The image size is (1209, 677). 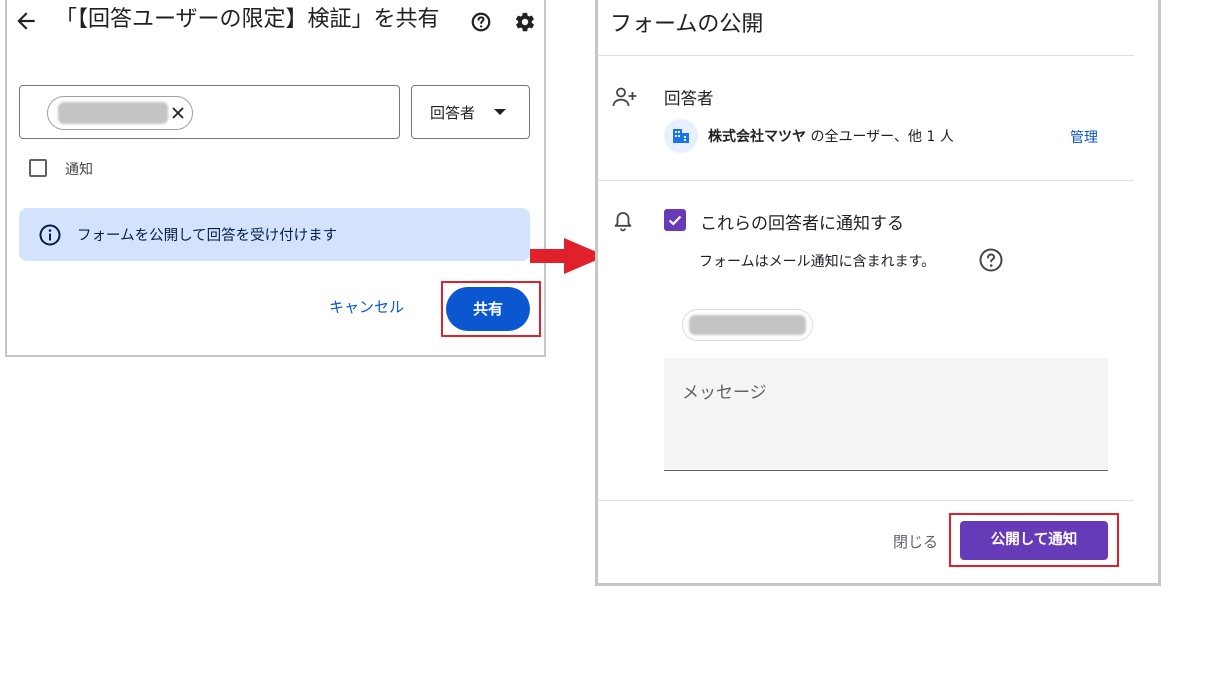 What do you see at coordinates (178, 113) in the screenshot?
I see `close-icon` at bounding box center [178, 113].